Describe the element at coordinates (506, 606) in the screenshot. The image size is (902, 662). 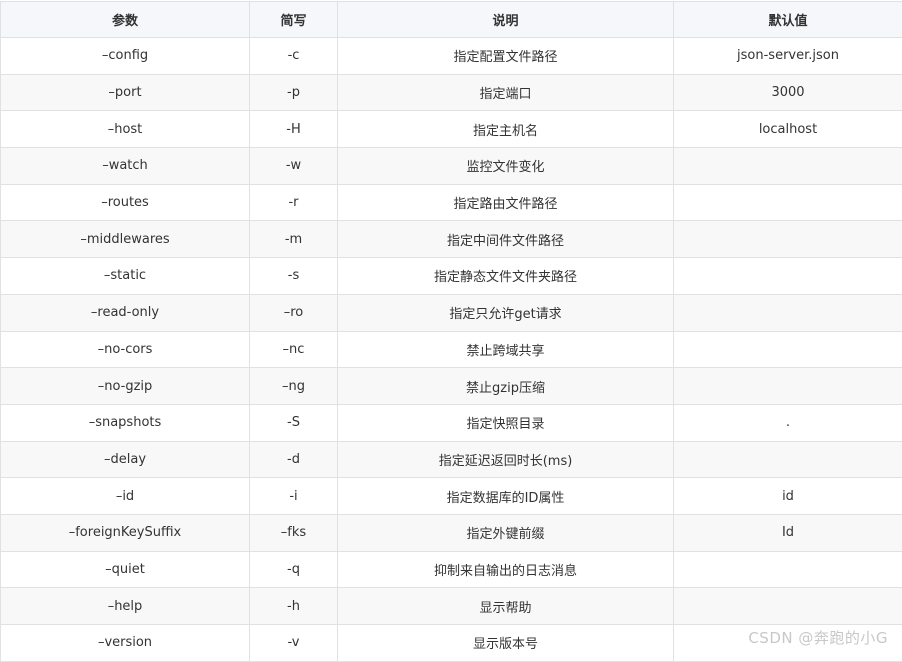
I see `cell-description: 显示帮助` at that location.